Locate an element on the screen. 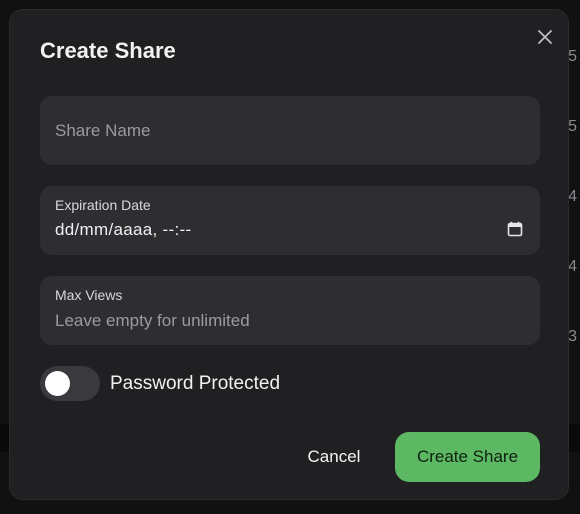 The height and width of the screenshot is (514, 580). calendar-icon is located at coordinates (515, 229).